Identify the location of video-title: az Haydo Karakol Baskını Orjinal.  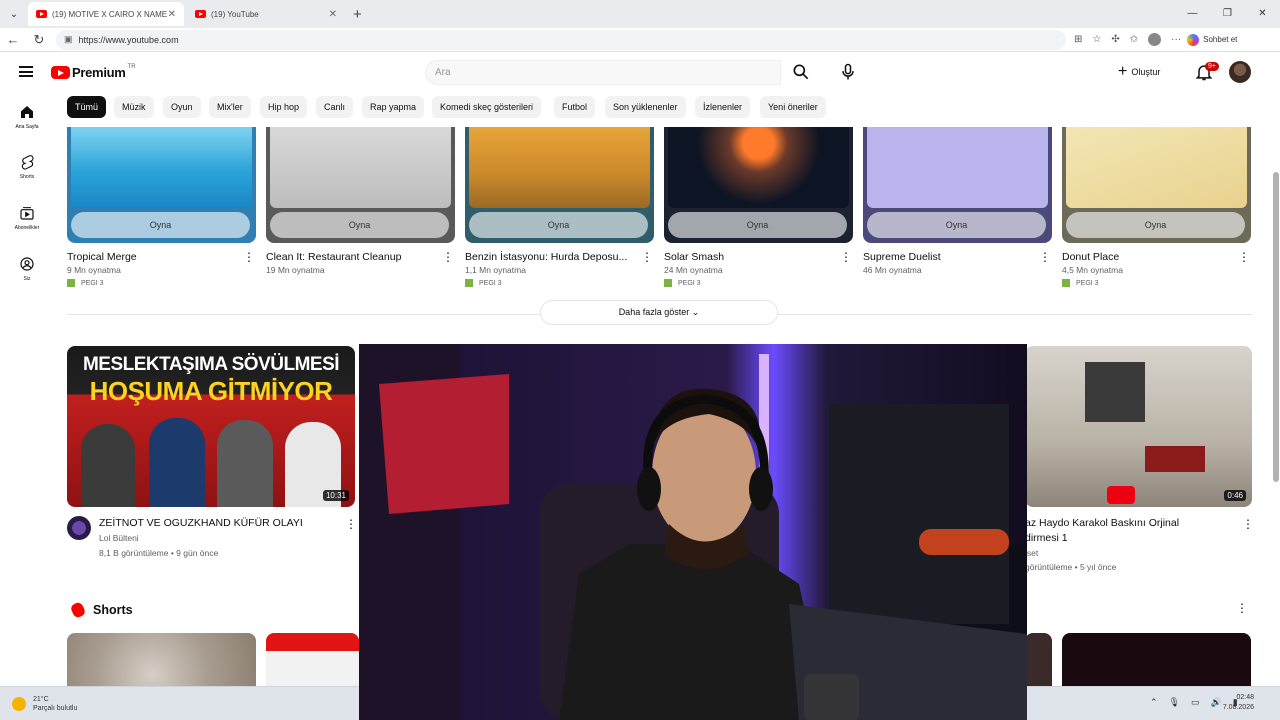
(1102, 523).